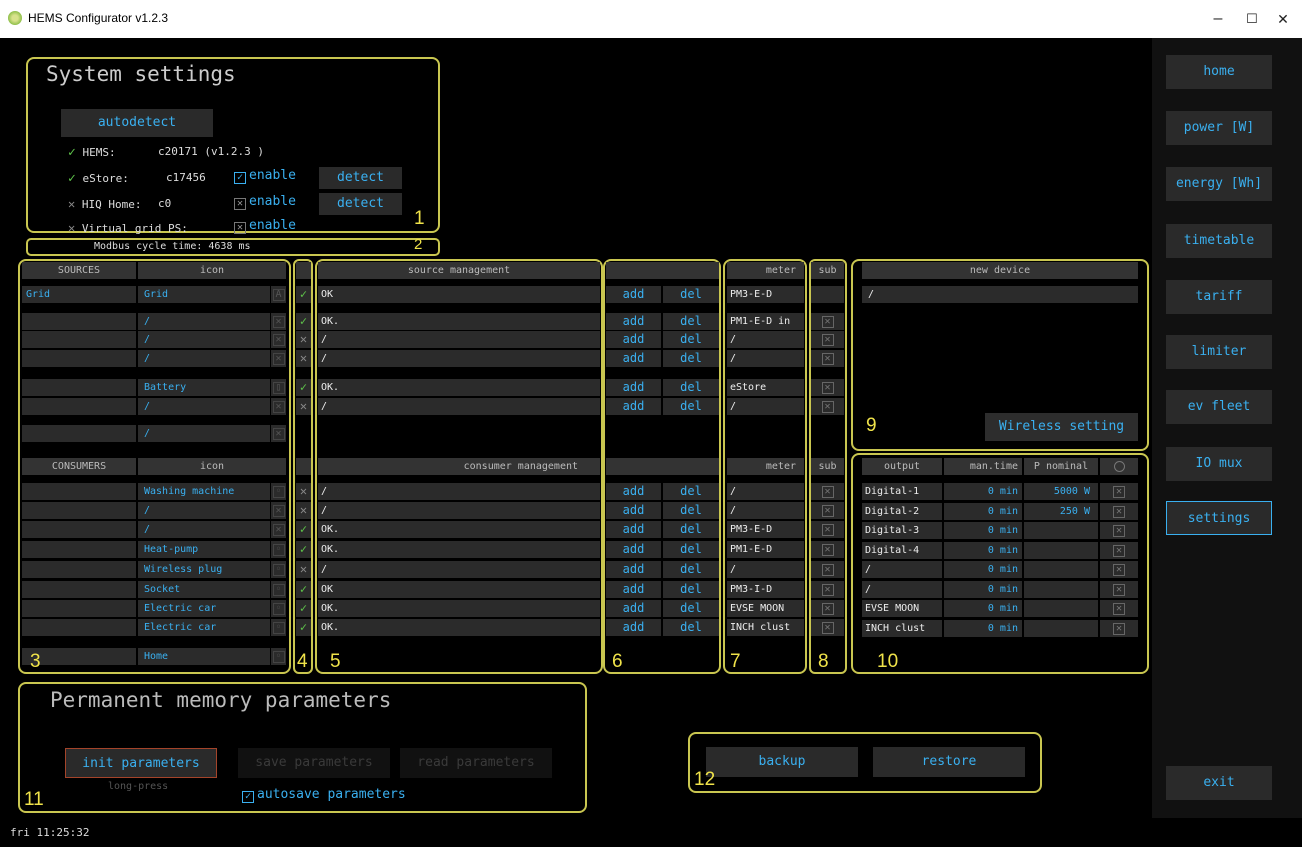 Image resolution: width=1302 pixels, height=847 pixels. Describe the element at coordinates (204, 549) in the screenshot. I see `consumer-icon-select: Heat-pump` at that location.